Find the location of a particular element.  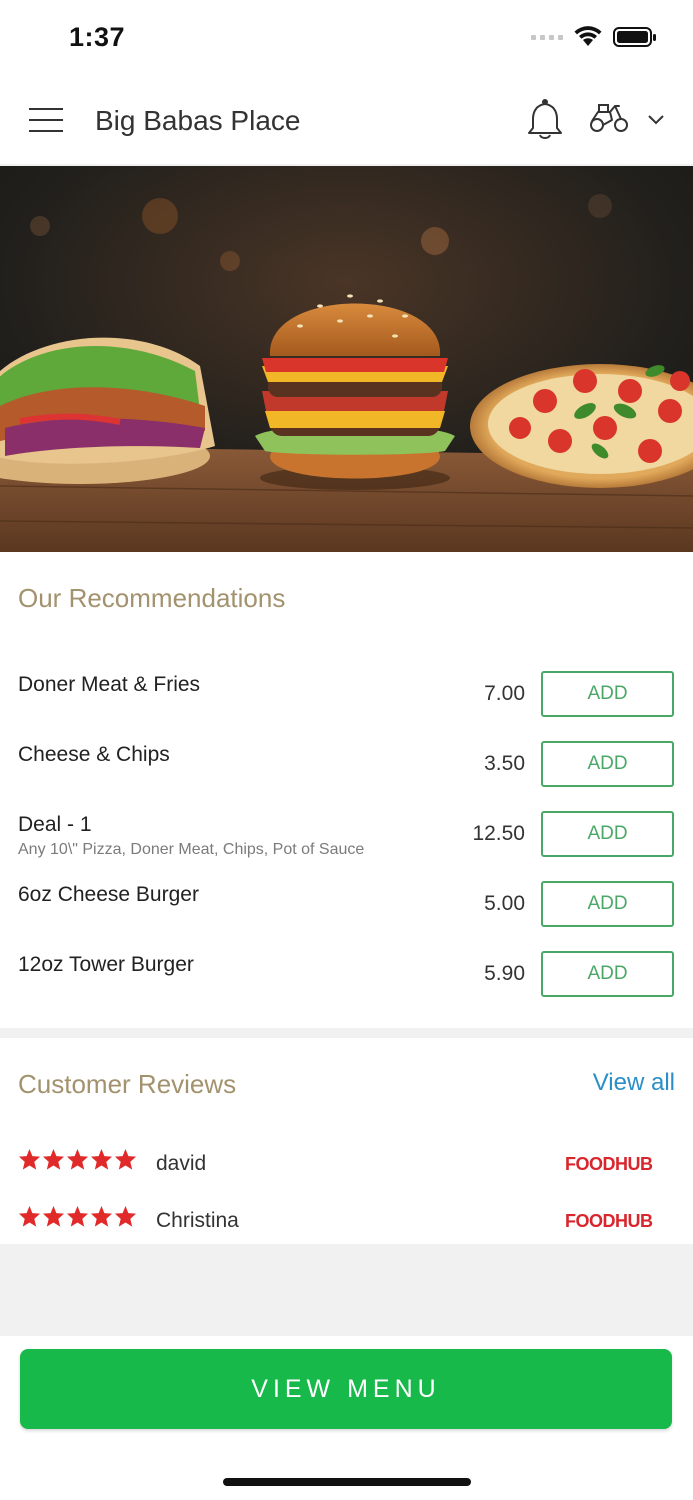

view-menu-button: VIEW MENU is located at coordinates (346, 1389).